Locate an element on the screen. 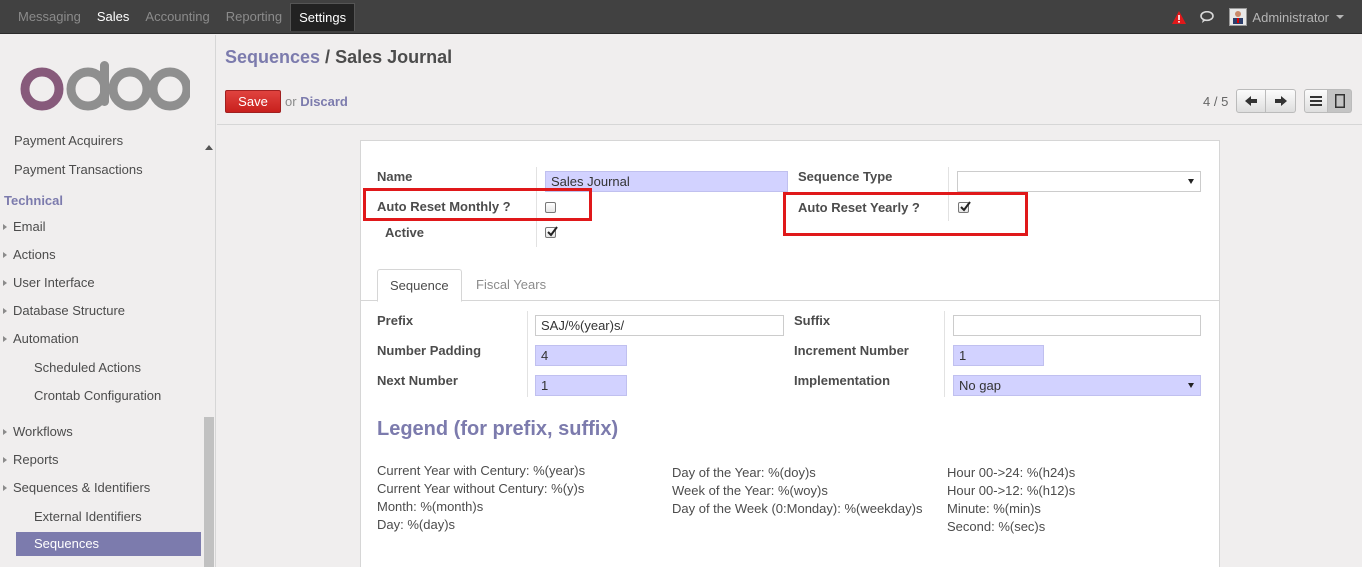  sidebar-item-scheduled-actions: Scheduled Actions is located at coordinates (101, 368).